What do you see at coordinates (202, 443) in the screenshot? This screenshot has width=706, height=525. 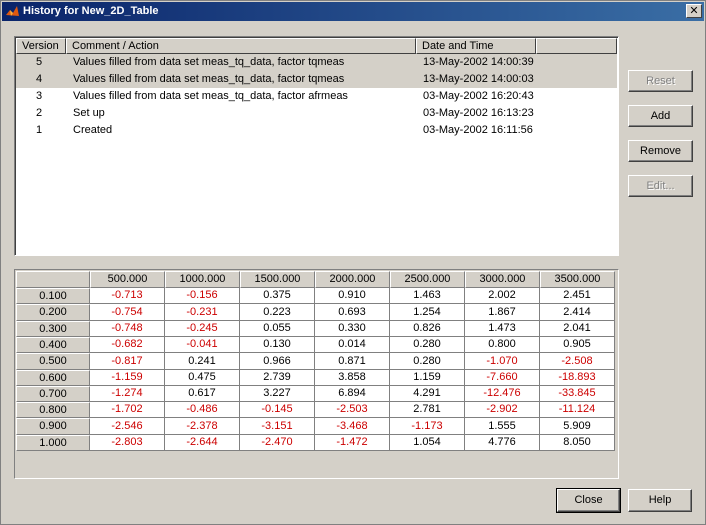 I see `table-cell: -2.644` at bounding box center [202, 443].